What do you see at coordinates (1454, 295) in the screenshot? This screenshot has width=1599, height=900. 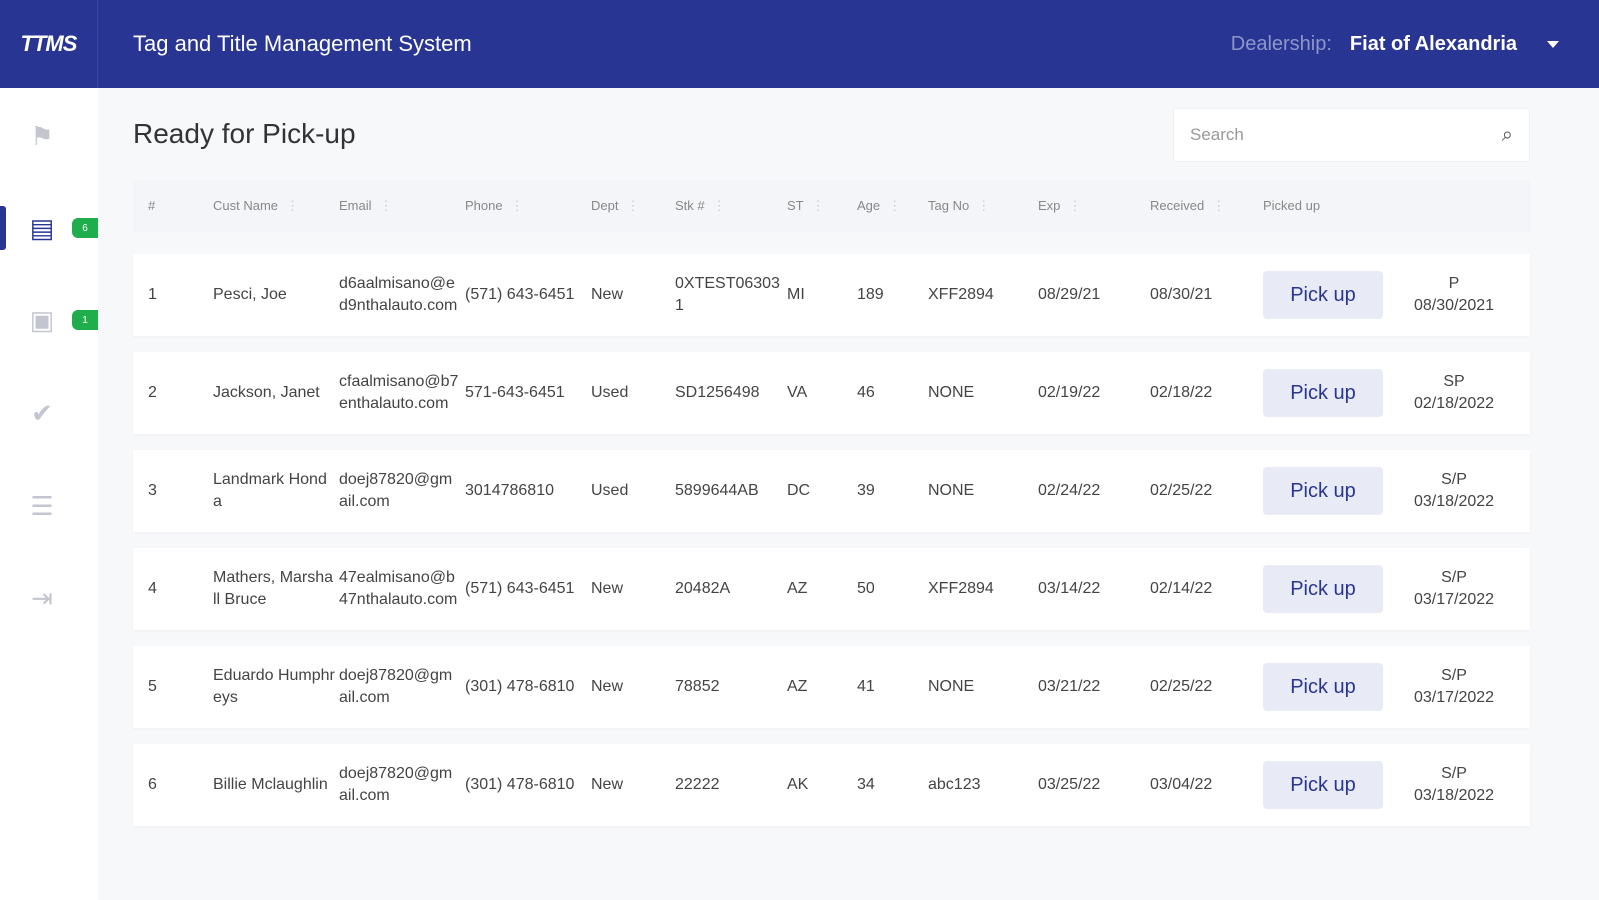 I see `picked-up-status: P 08/30/2021` at bounding box center [1454, 295].